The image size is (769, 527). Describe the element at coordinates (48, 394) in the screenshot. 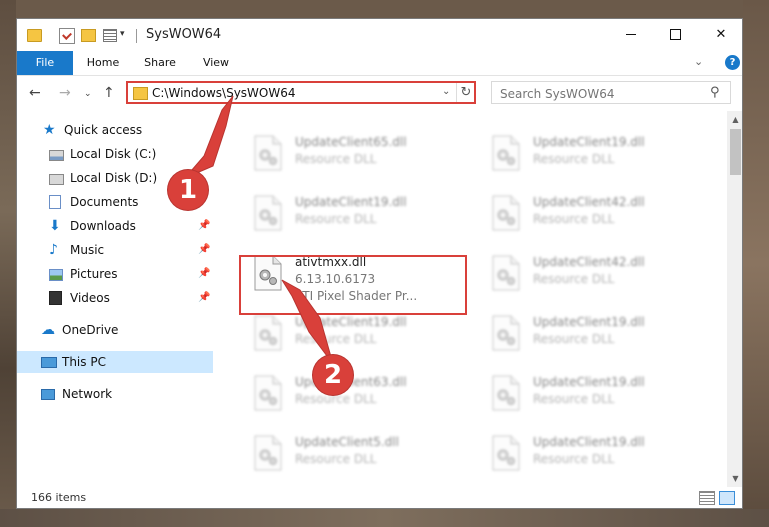

I see `network-icon` at that location.